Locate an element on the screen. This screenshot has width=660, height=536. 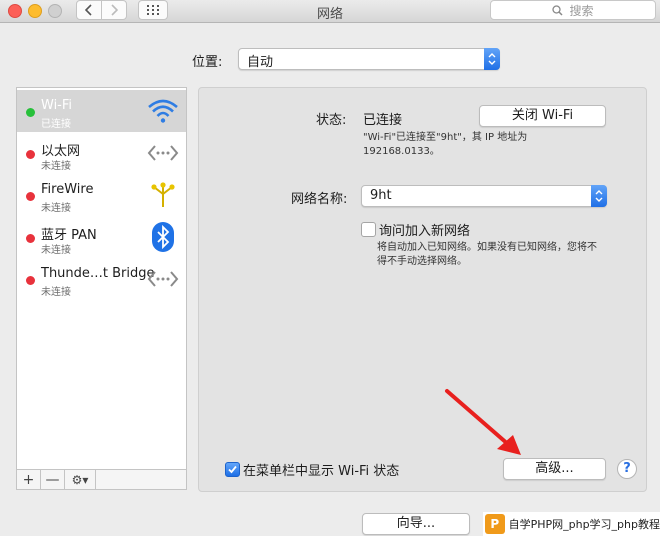
service-item-bluetooth-pan: 蓝牙 PAN 未连接 is located at coordinates (101, 237).